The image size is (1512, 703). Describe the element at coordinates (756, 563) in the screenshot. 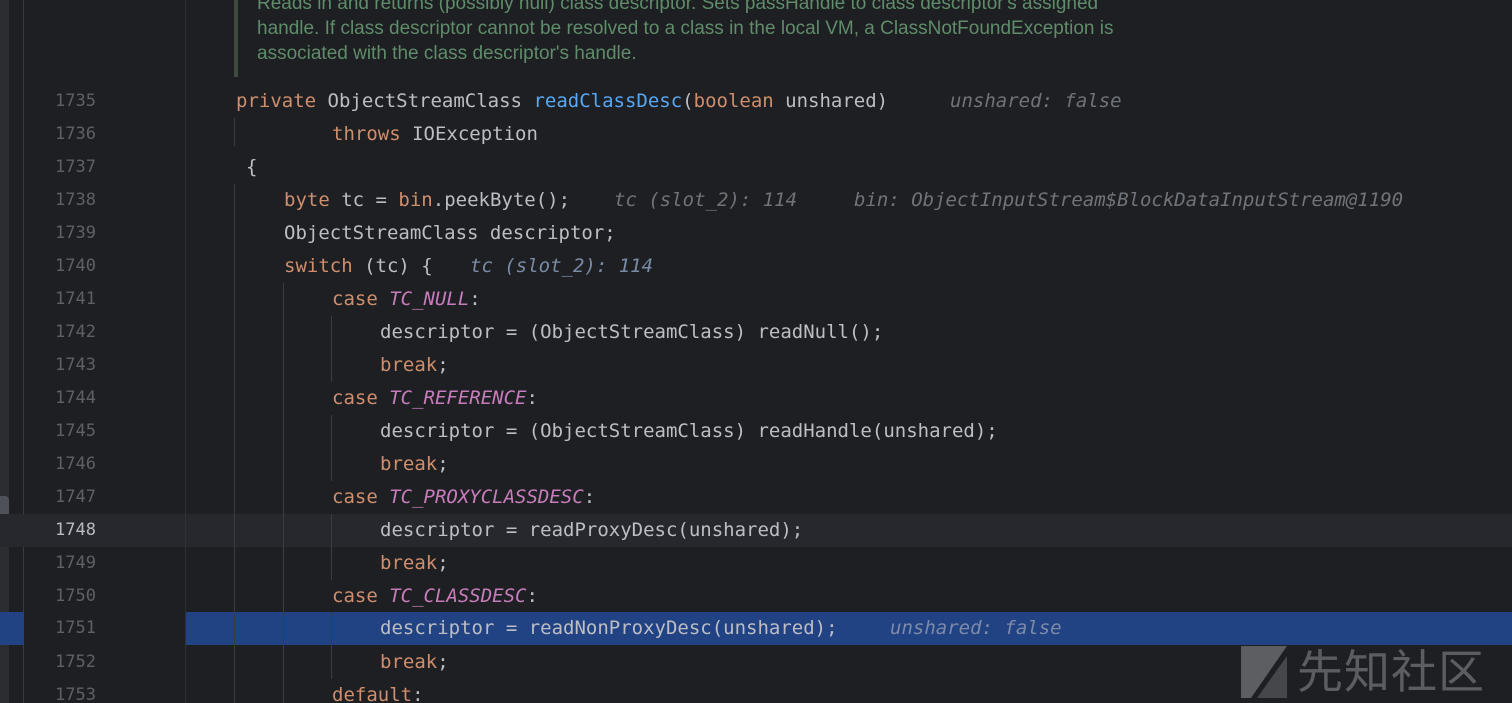

I see `code-line-1749: 1749 break;` at that location.